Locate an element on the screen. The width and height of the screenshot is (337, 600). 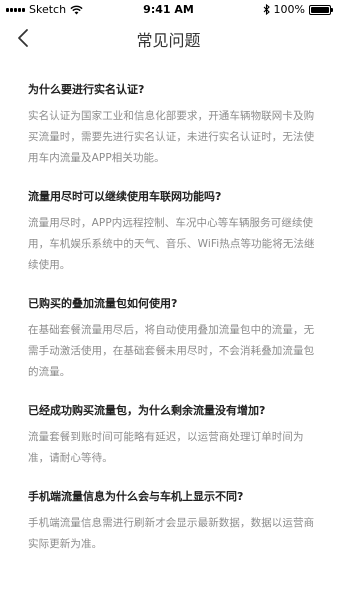
faq-question: 手机端流量信息为什么会与车机上显示不同? is located at coordinates (136, 496).